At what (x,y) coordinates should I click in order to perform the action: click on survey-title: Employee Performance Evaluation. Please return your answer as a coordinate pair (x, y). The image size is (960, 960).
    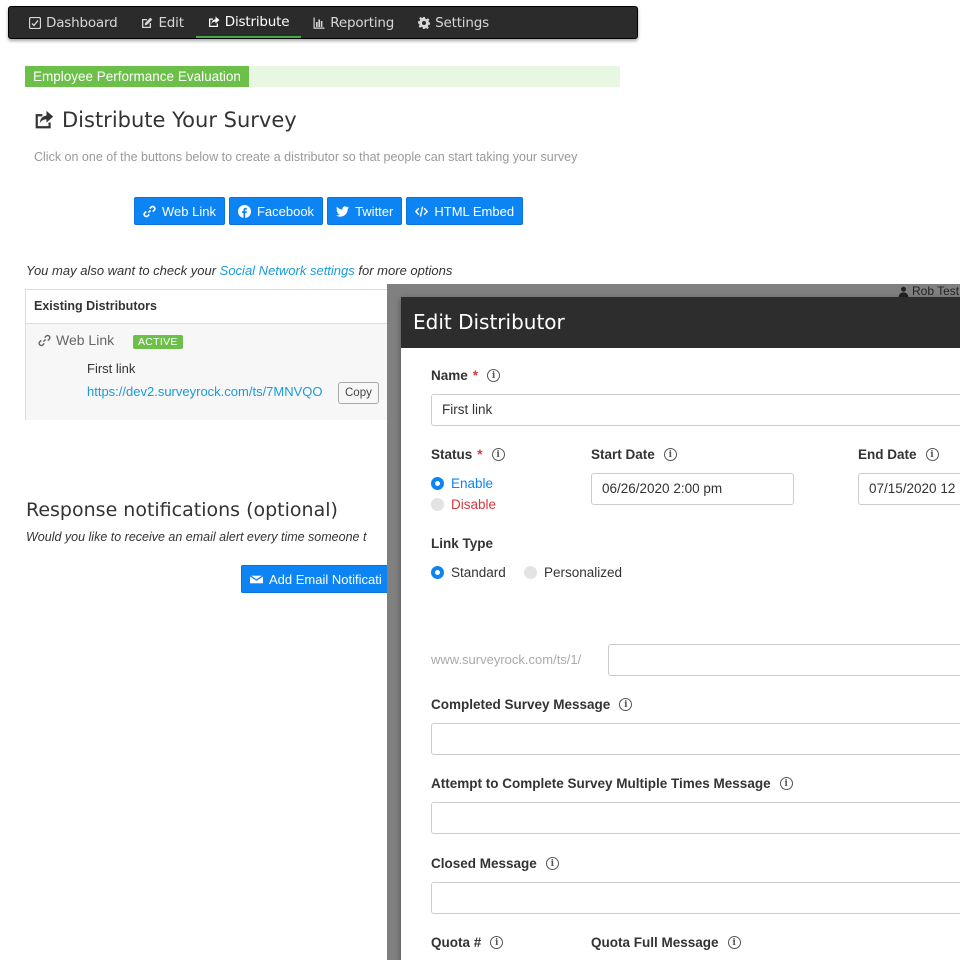
    Looking at the image, I should click on (137, 76).